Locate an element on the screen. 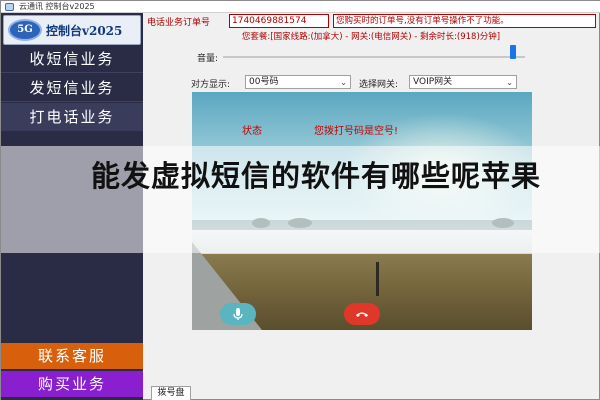 Image resolution: width=600 pixels, height=400 pixels. display-label: 对方显示: is located at coordinates (211, 85).